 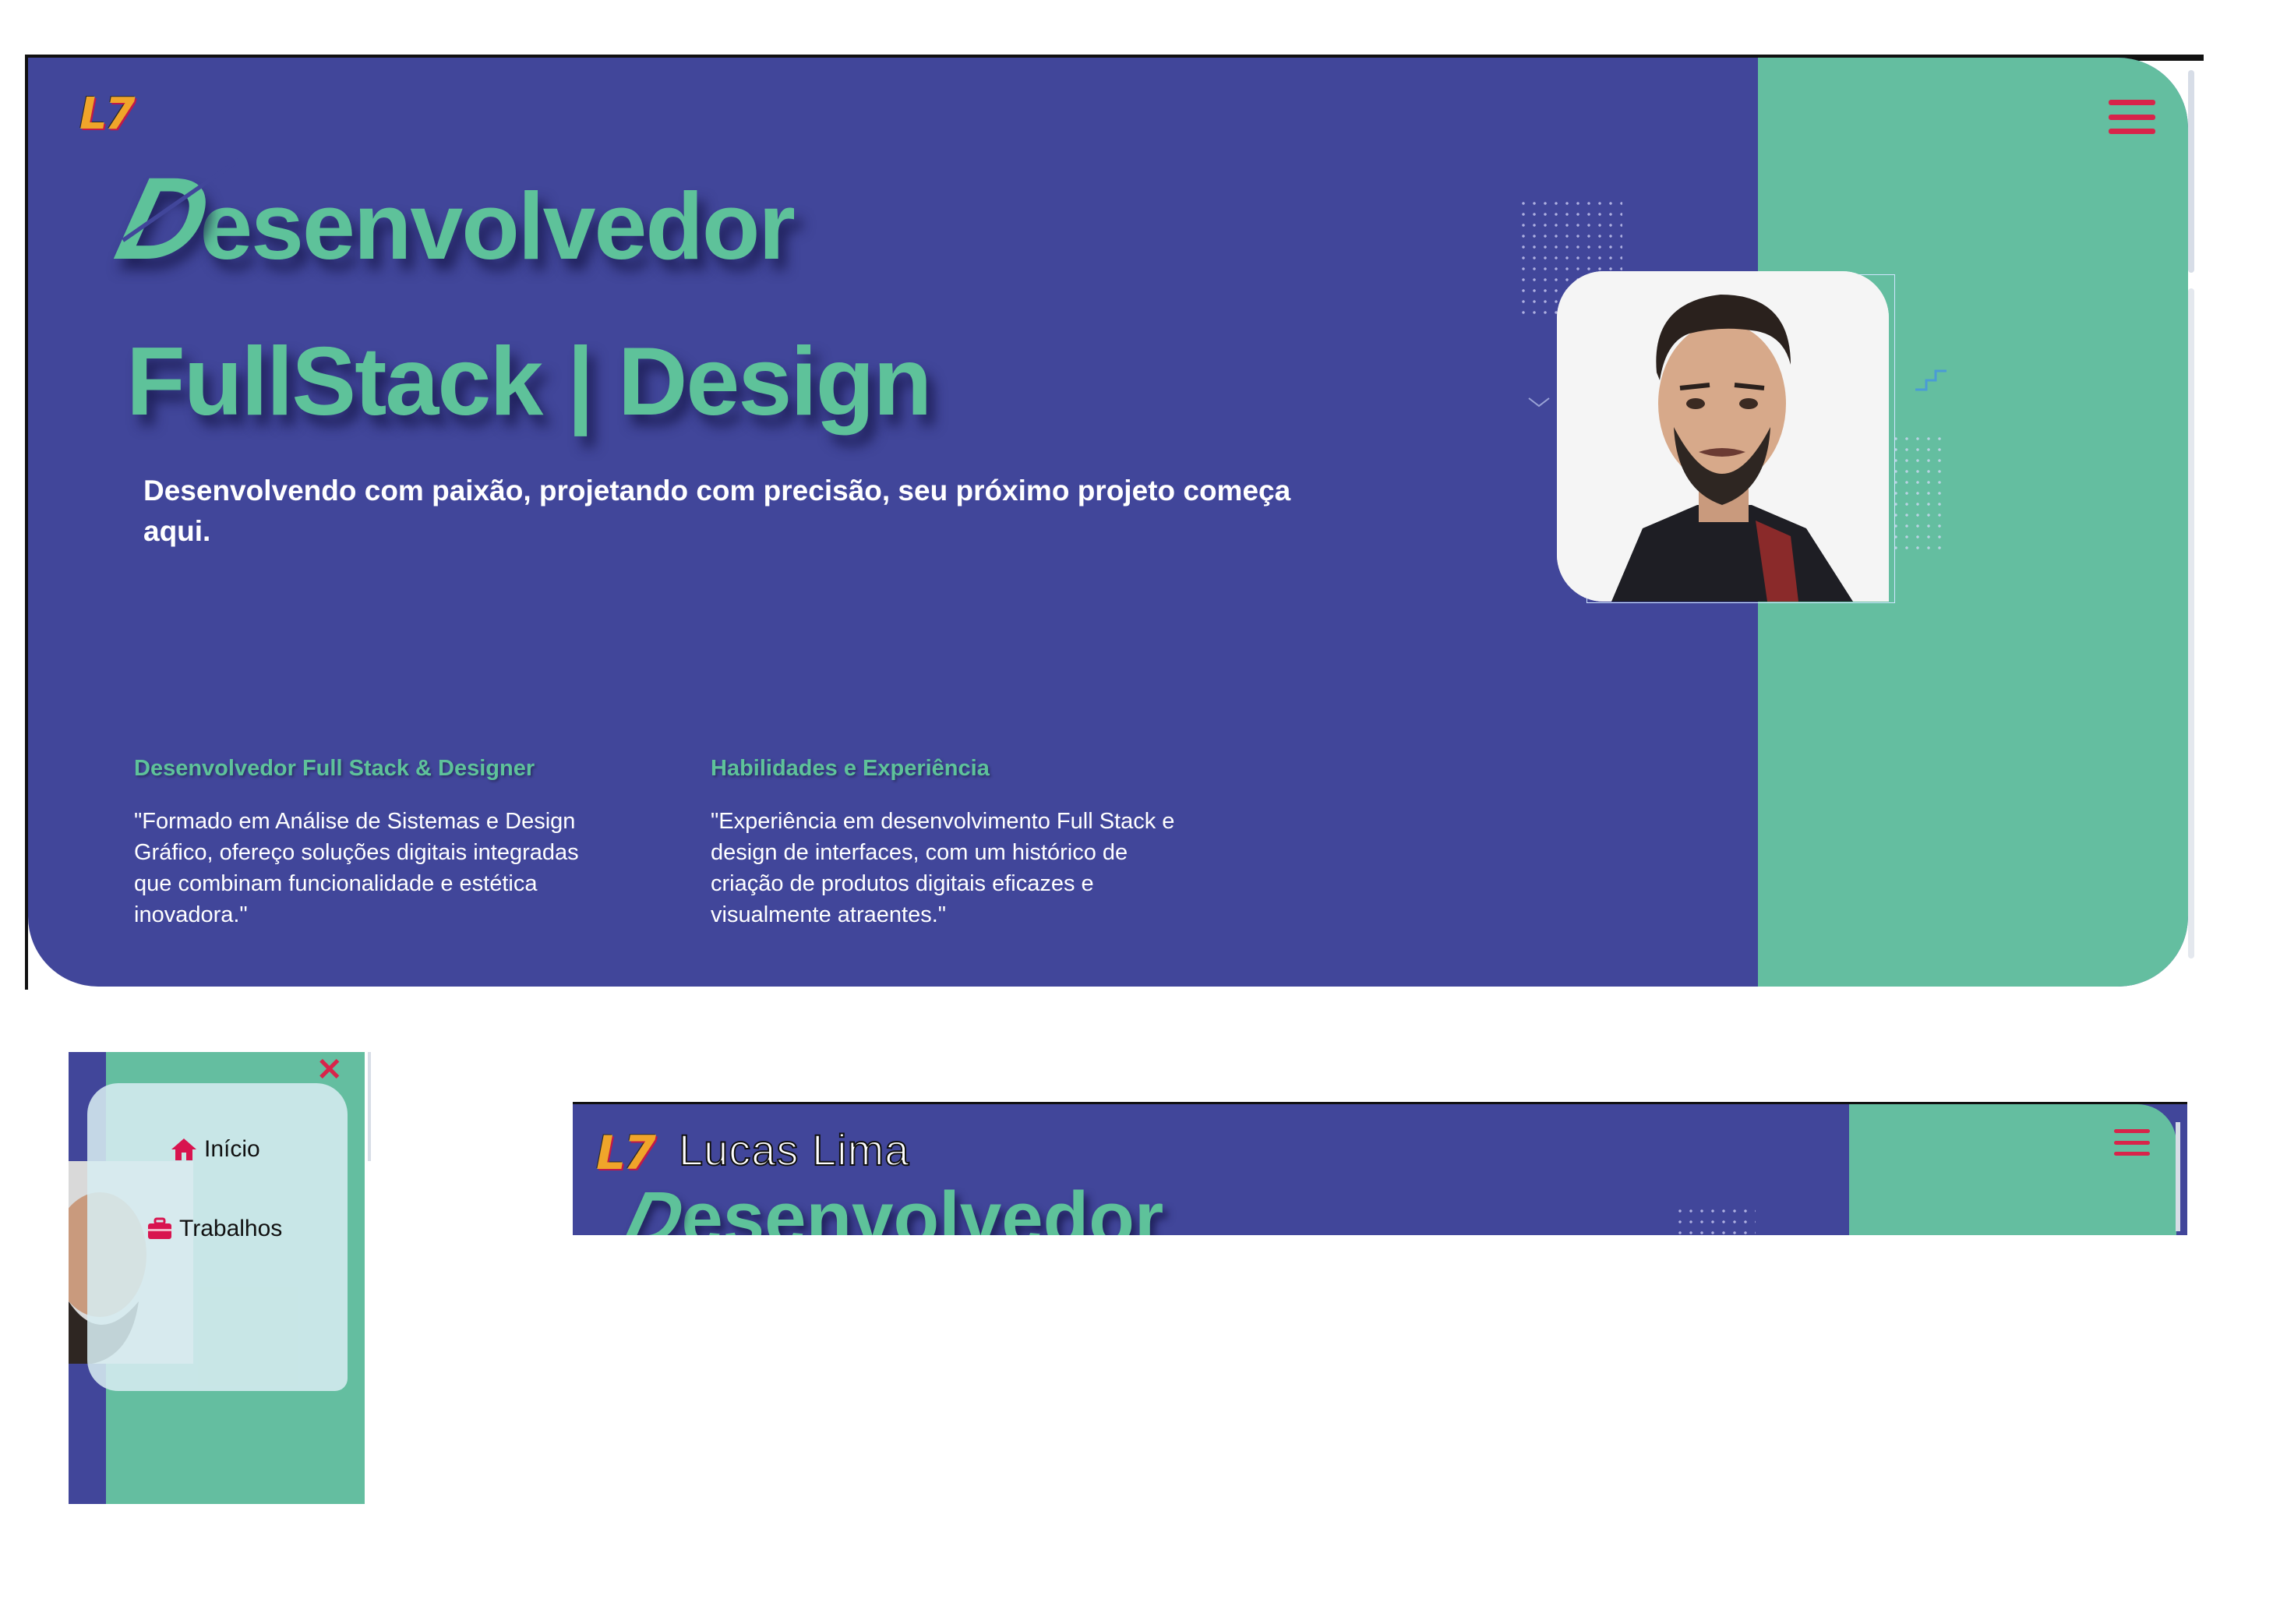 I want to click on preview-brand-name: Lucas Lima, so click(x=793, y=1149).